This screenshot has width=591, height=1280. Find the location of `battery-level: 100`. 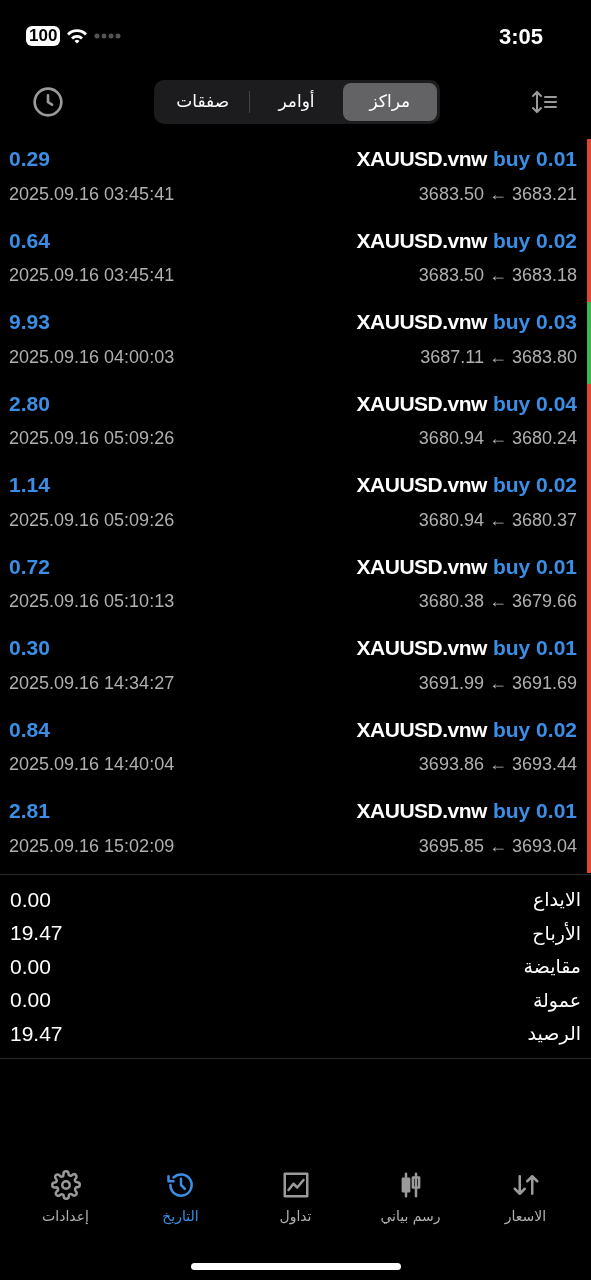

battery-level: 100 is located at coordinates (43, 36).